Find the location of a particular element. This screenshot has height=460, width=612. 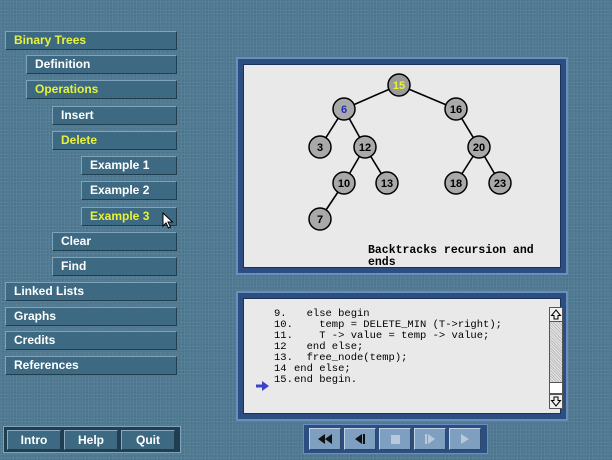

step-forward-button is located at coordinates (430, 439).